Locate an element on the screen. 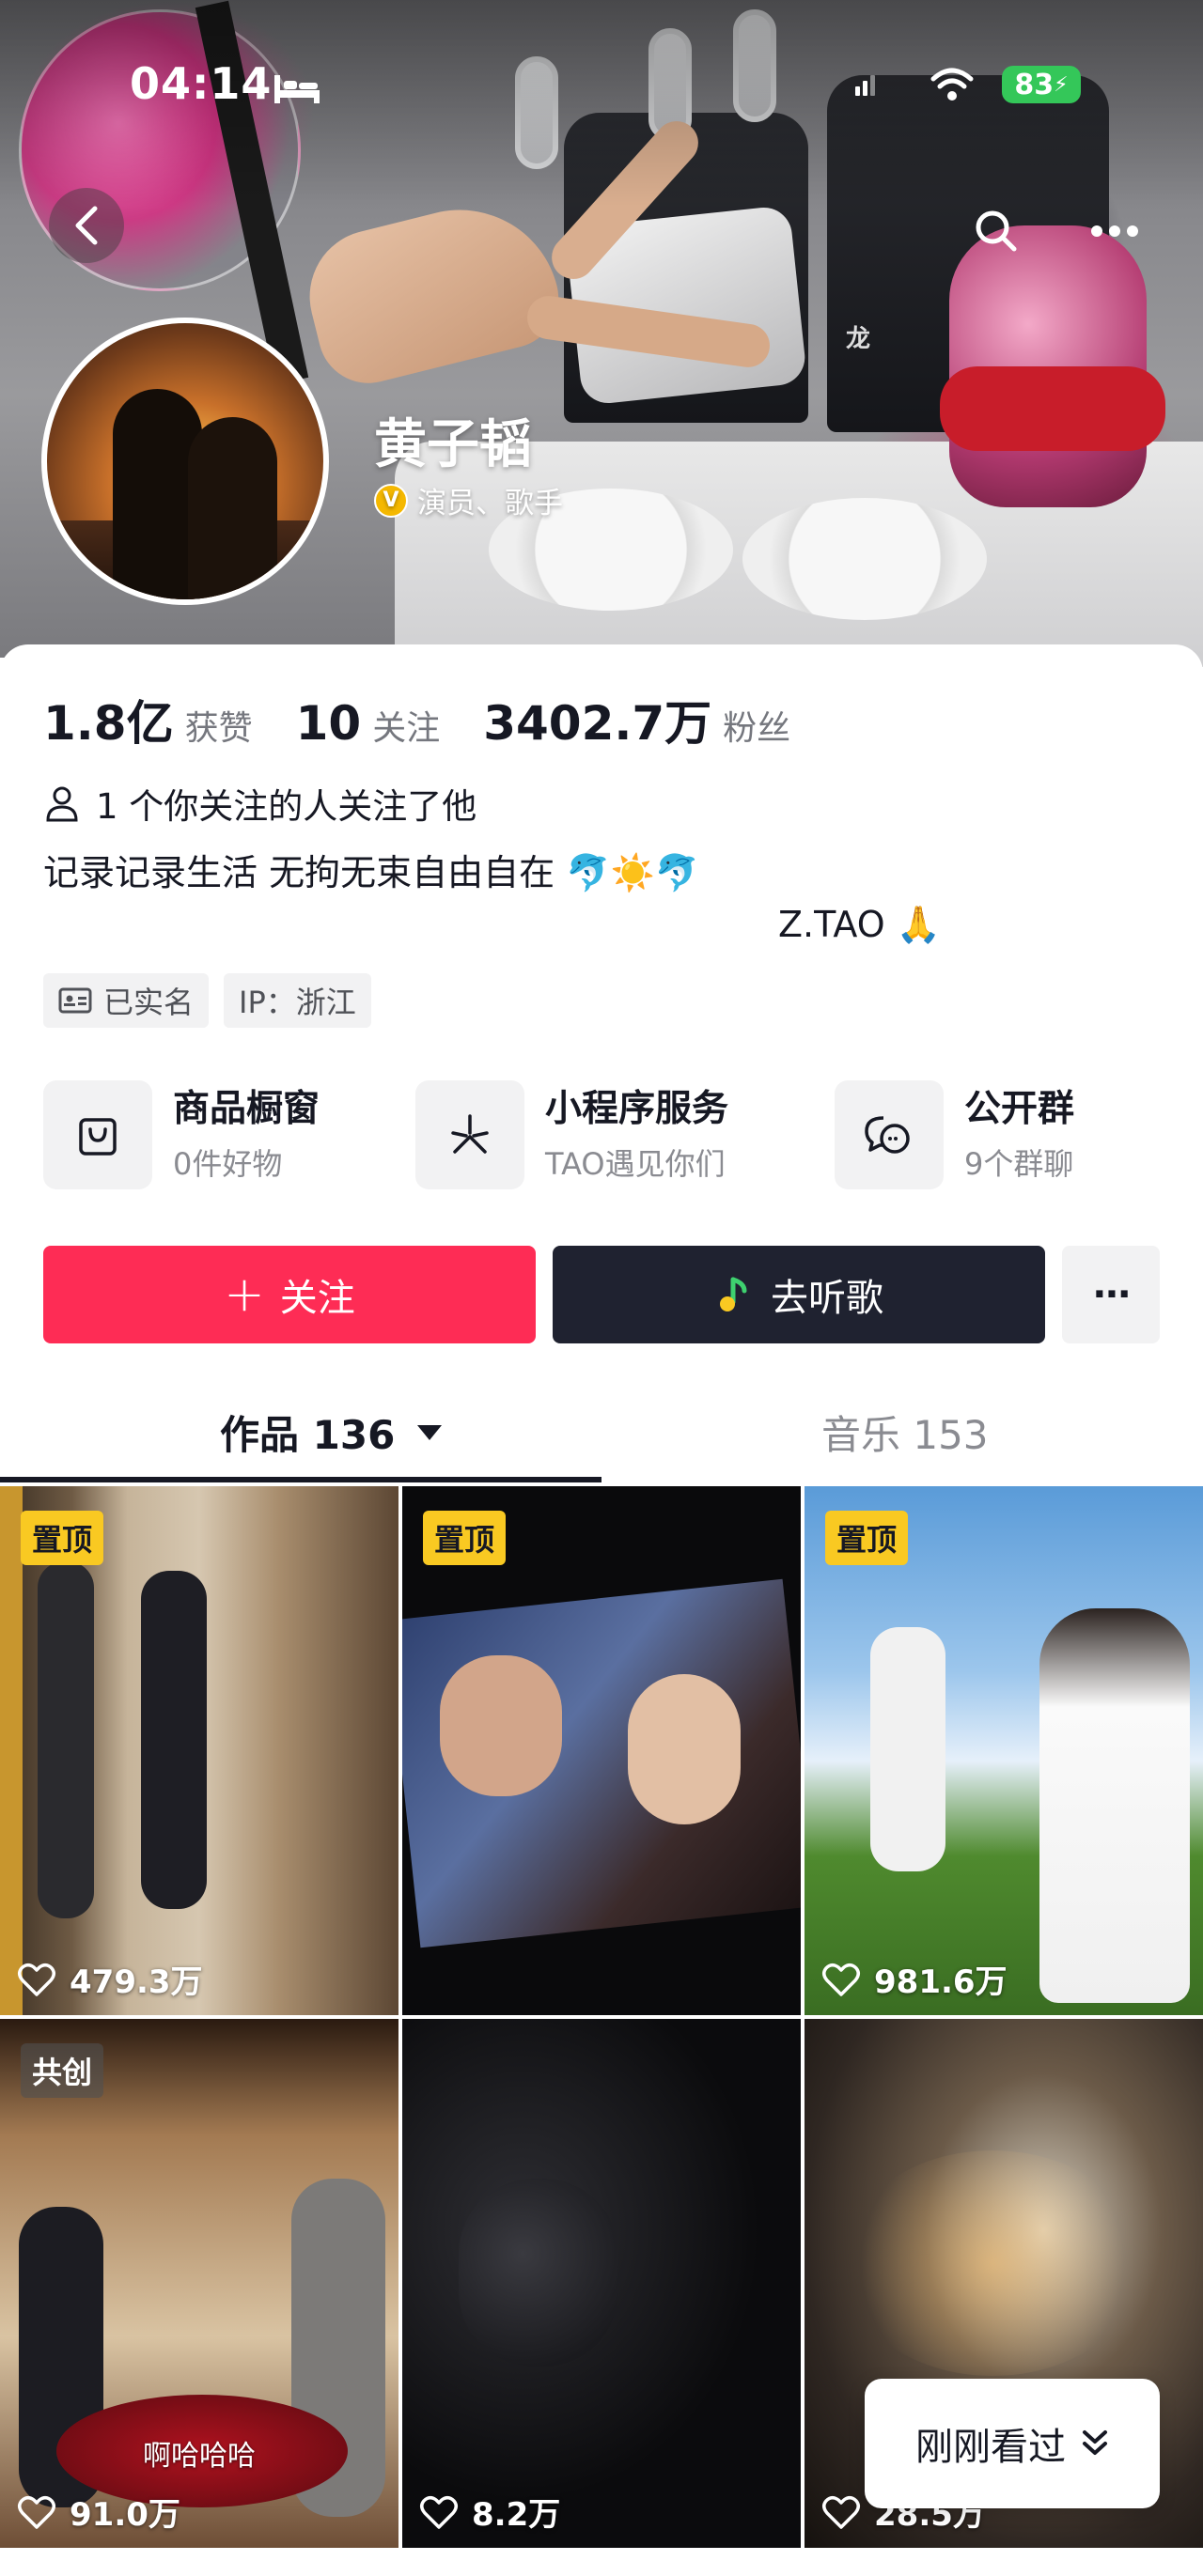  search-icon is located at coordinates (996, 231).